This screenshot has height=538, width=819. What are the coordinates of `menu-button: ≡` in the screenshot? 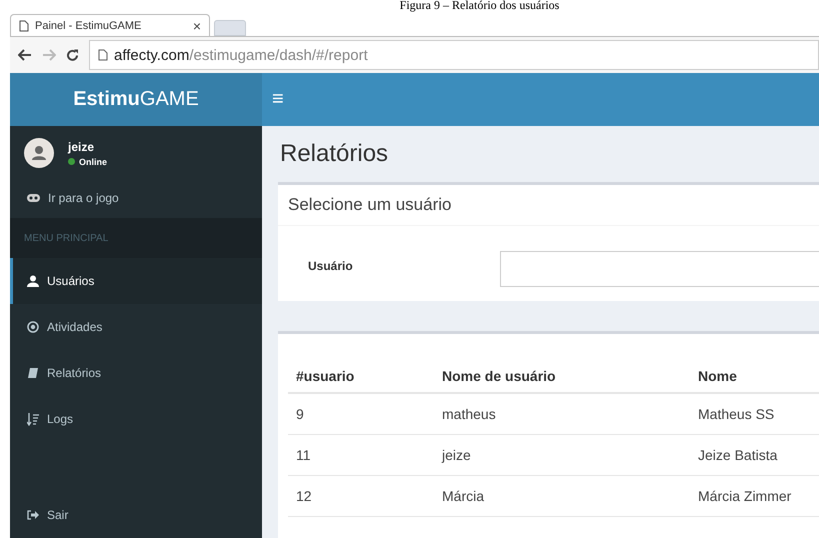 It's located at (278, 99).